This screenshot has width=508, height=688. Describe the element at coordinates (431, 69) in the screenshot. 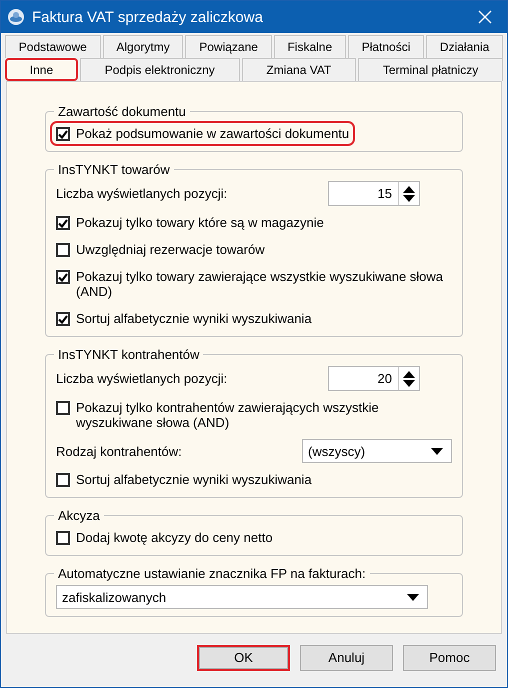

I see `tab: Terminal płatniczy` at that location.